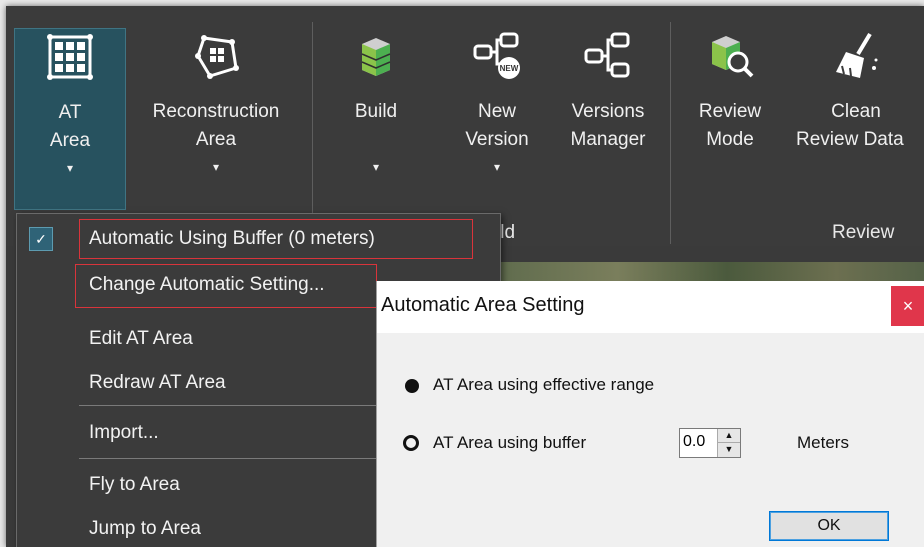 Image resolution: width=924 pixels, height=547 pixels. What do you see at coordinates (733, 57) in the screenshot?
I see `review-mode-icon` at bounding box center [733, 57].